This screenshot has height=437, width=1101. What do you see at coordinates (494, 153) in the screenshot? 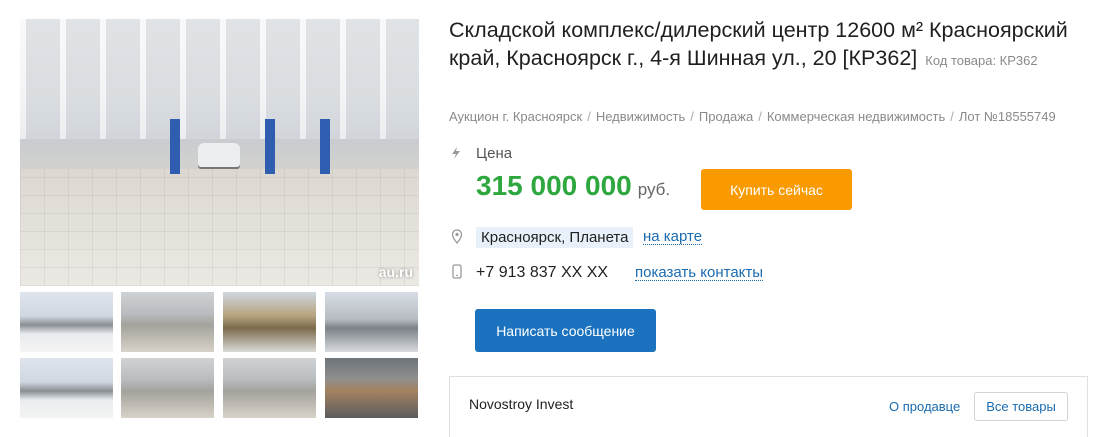
I see `price-label: Цена` at bounding box center [494, 153].